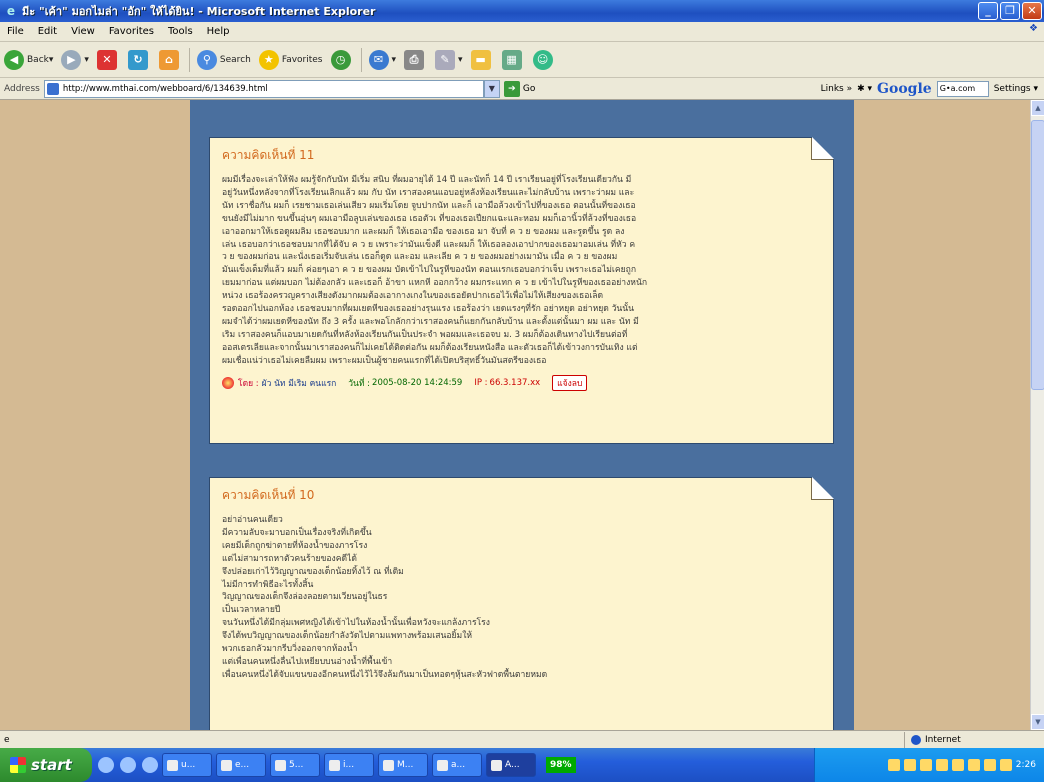 This screenshot has width=1044, height=782. What do you see at coordinates (1033, 28) in the screenshot?
I see `windows-logo-icon: ❖` at bounding box center [1033, 28].